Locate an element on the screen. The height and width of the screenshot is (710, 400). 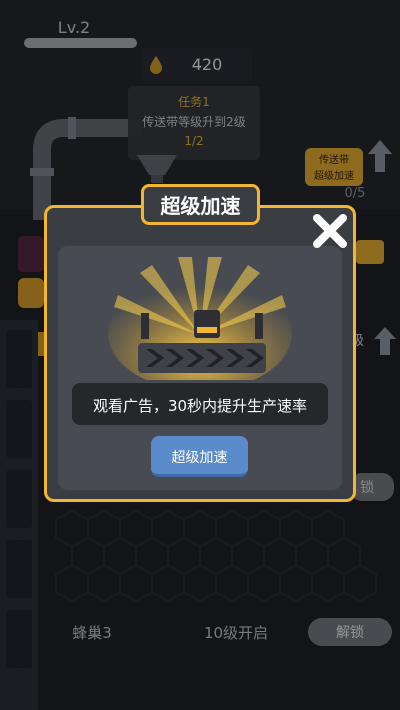
close-icon is located at coordinates (330, 231).